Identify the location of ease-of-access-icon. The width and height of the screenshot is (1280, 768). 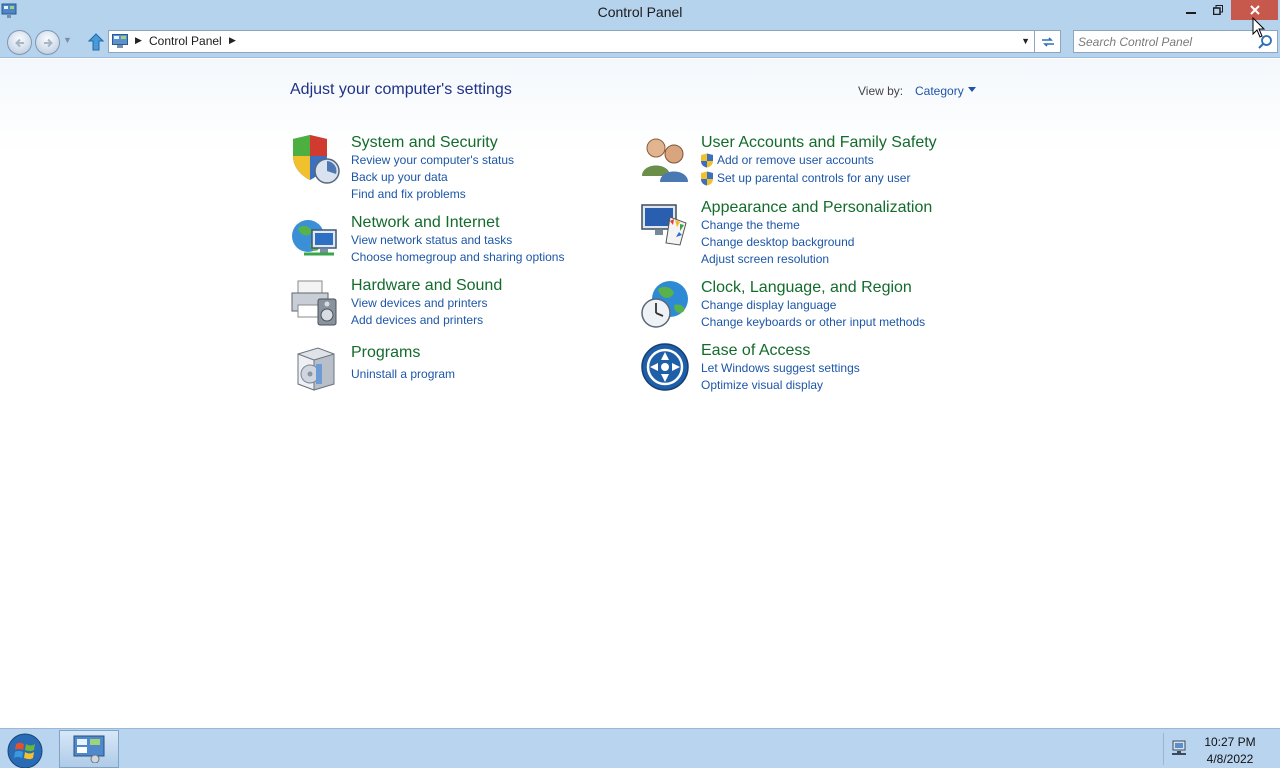
(665, 367).